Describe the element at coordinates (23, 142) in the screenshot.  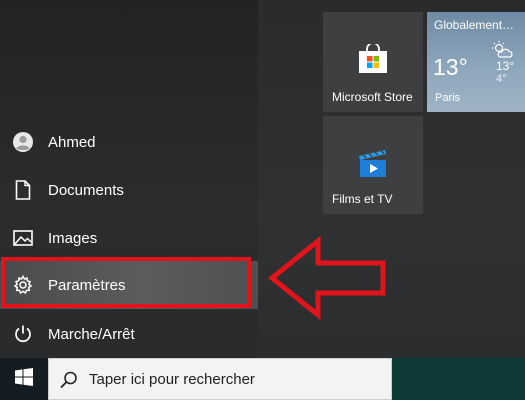
I see `user-avatar-icon` at that location.